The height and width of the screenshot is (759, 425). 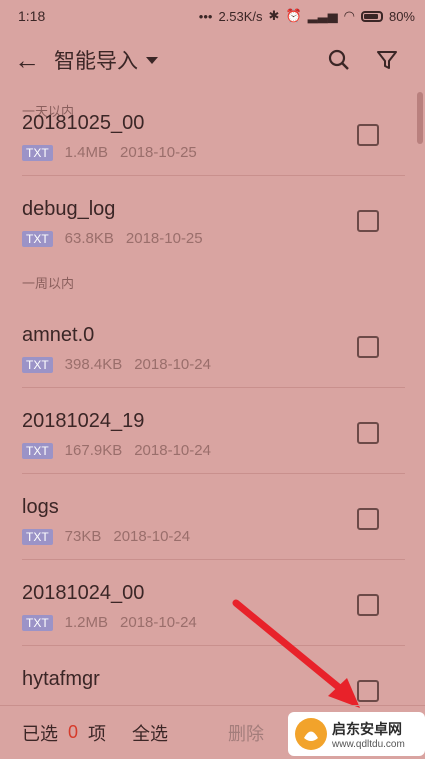 I want to click on file-size: 63.8KB, so click(x=89, y=238).